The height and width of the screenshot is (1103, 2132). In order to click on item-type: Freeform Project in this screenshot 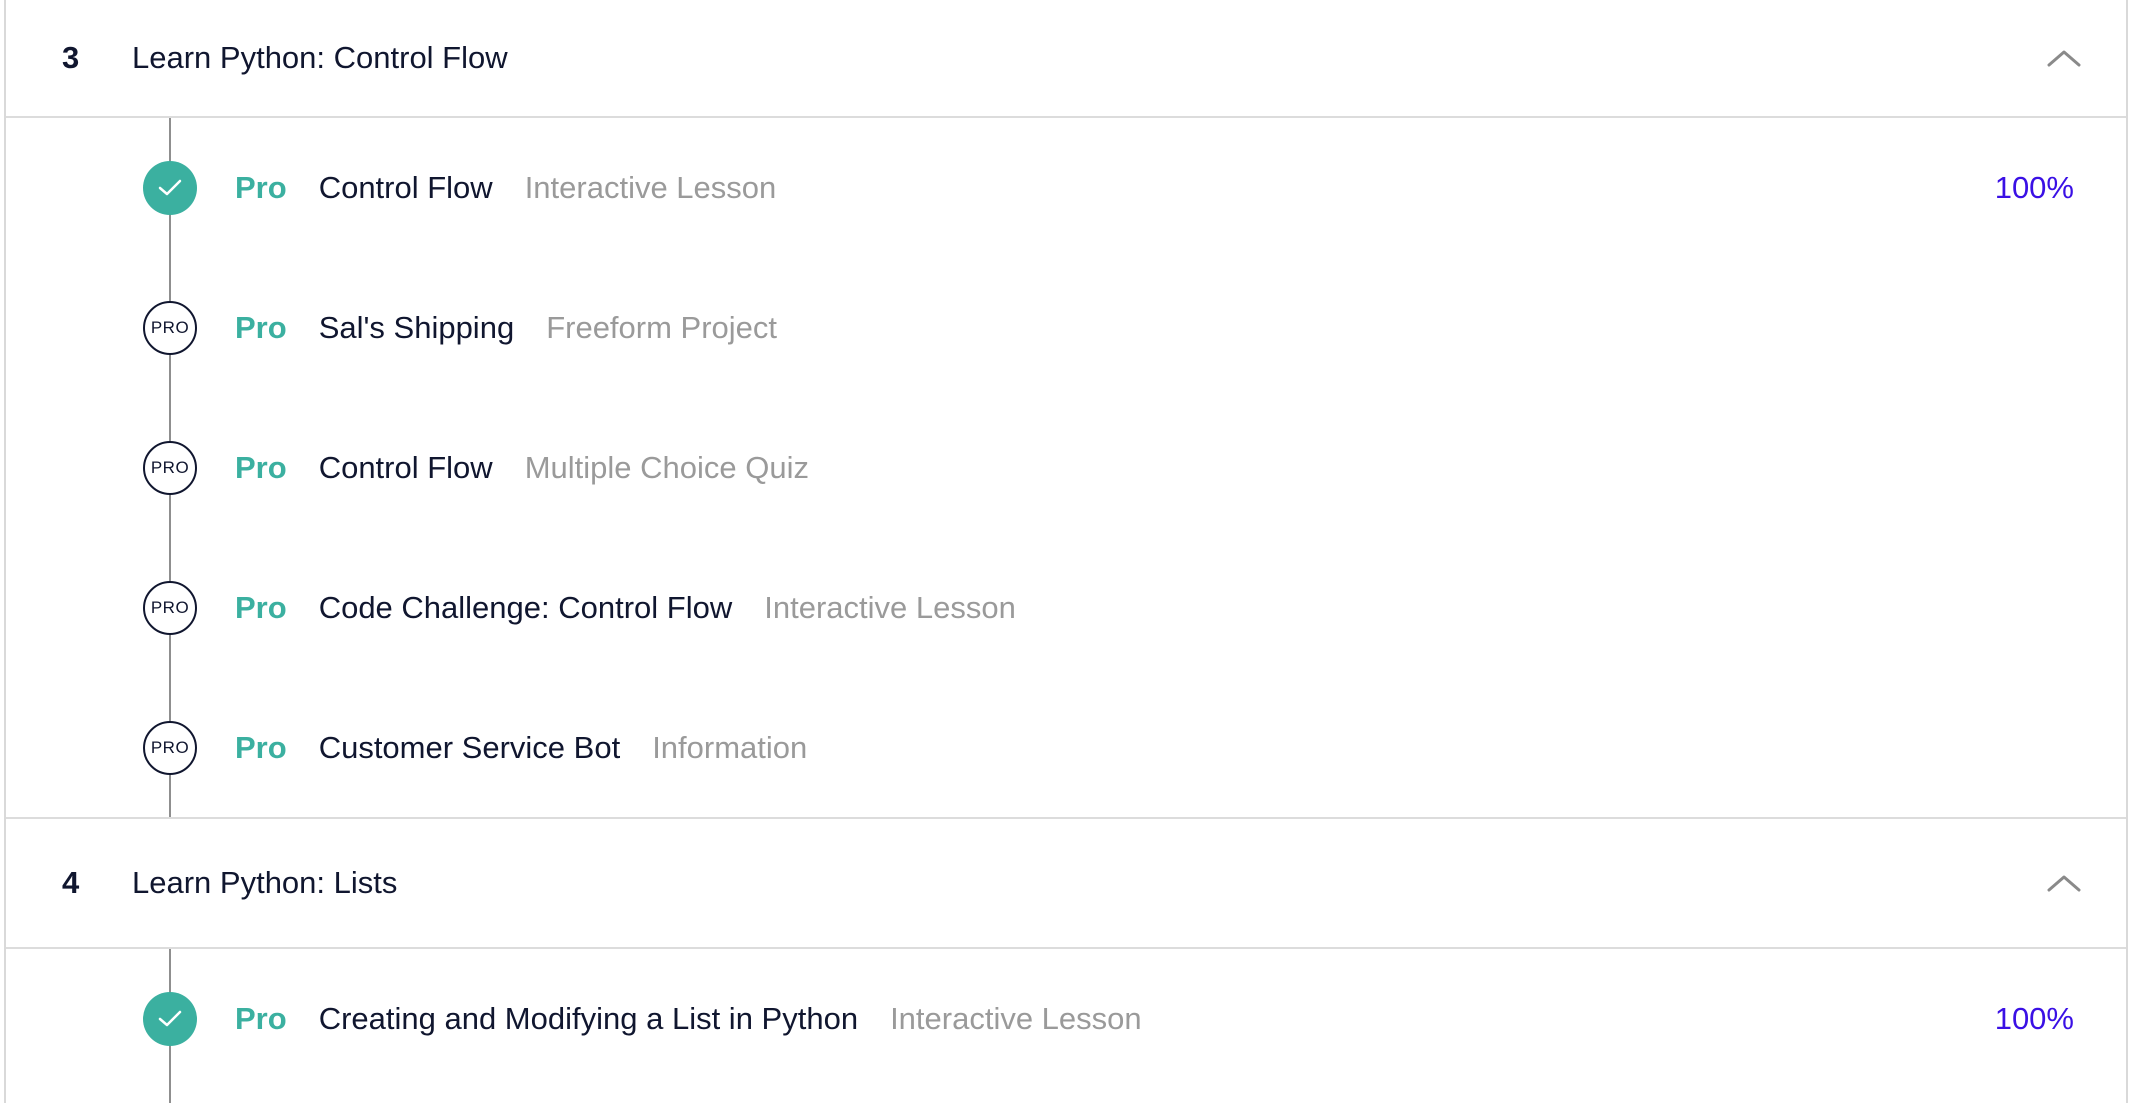, I will do `click(662, 327)`.